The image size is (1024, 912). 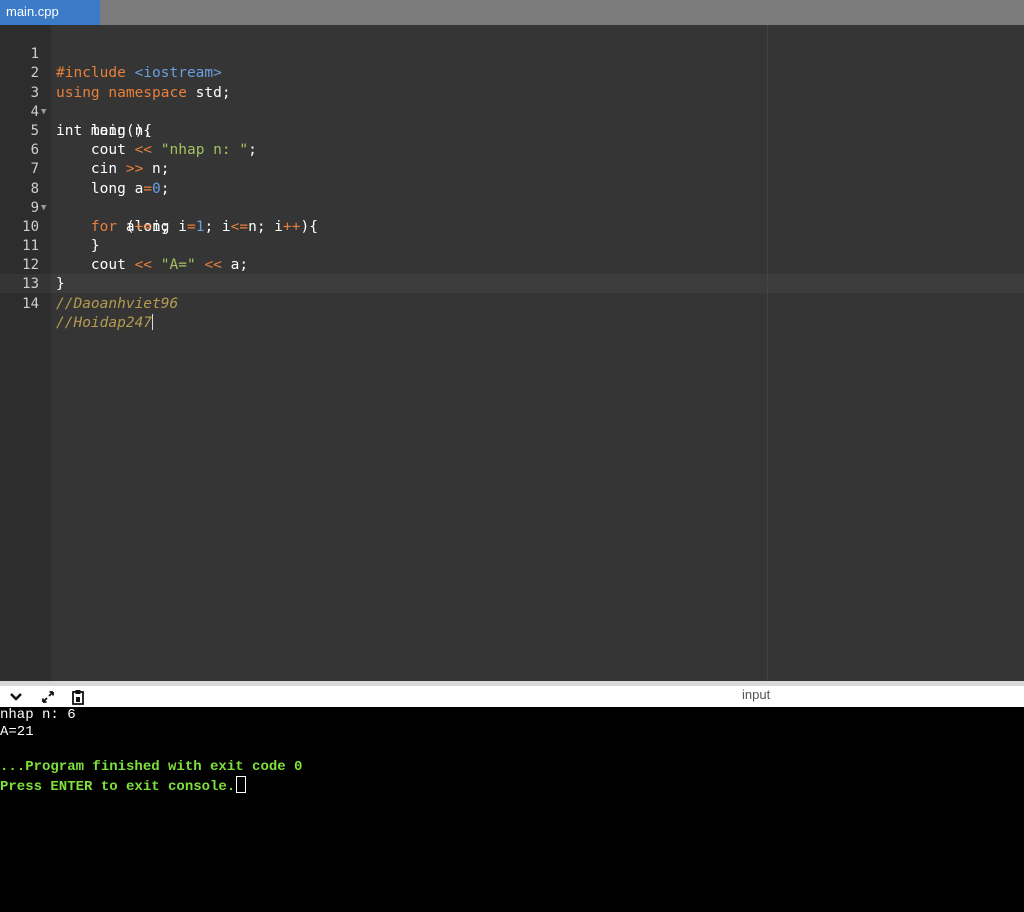 I want to click on comment: //Daoanhviet96, so click(x=117, y=303).